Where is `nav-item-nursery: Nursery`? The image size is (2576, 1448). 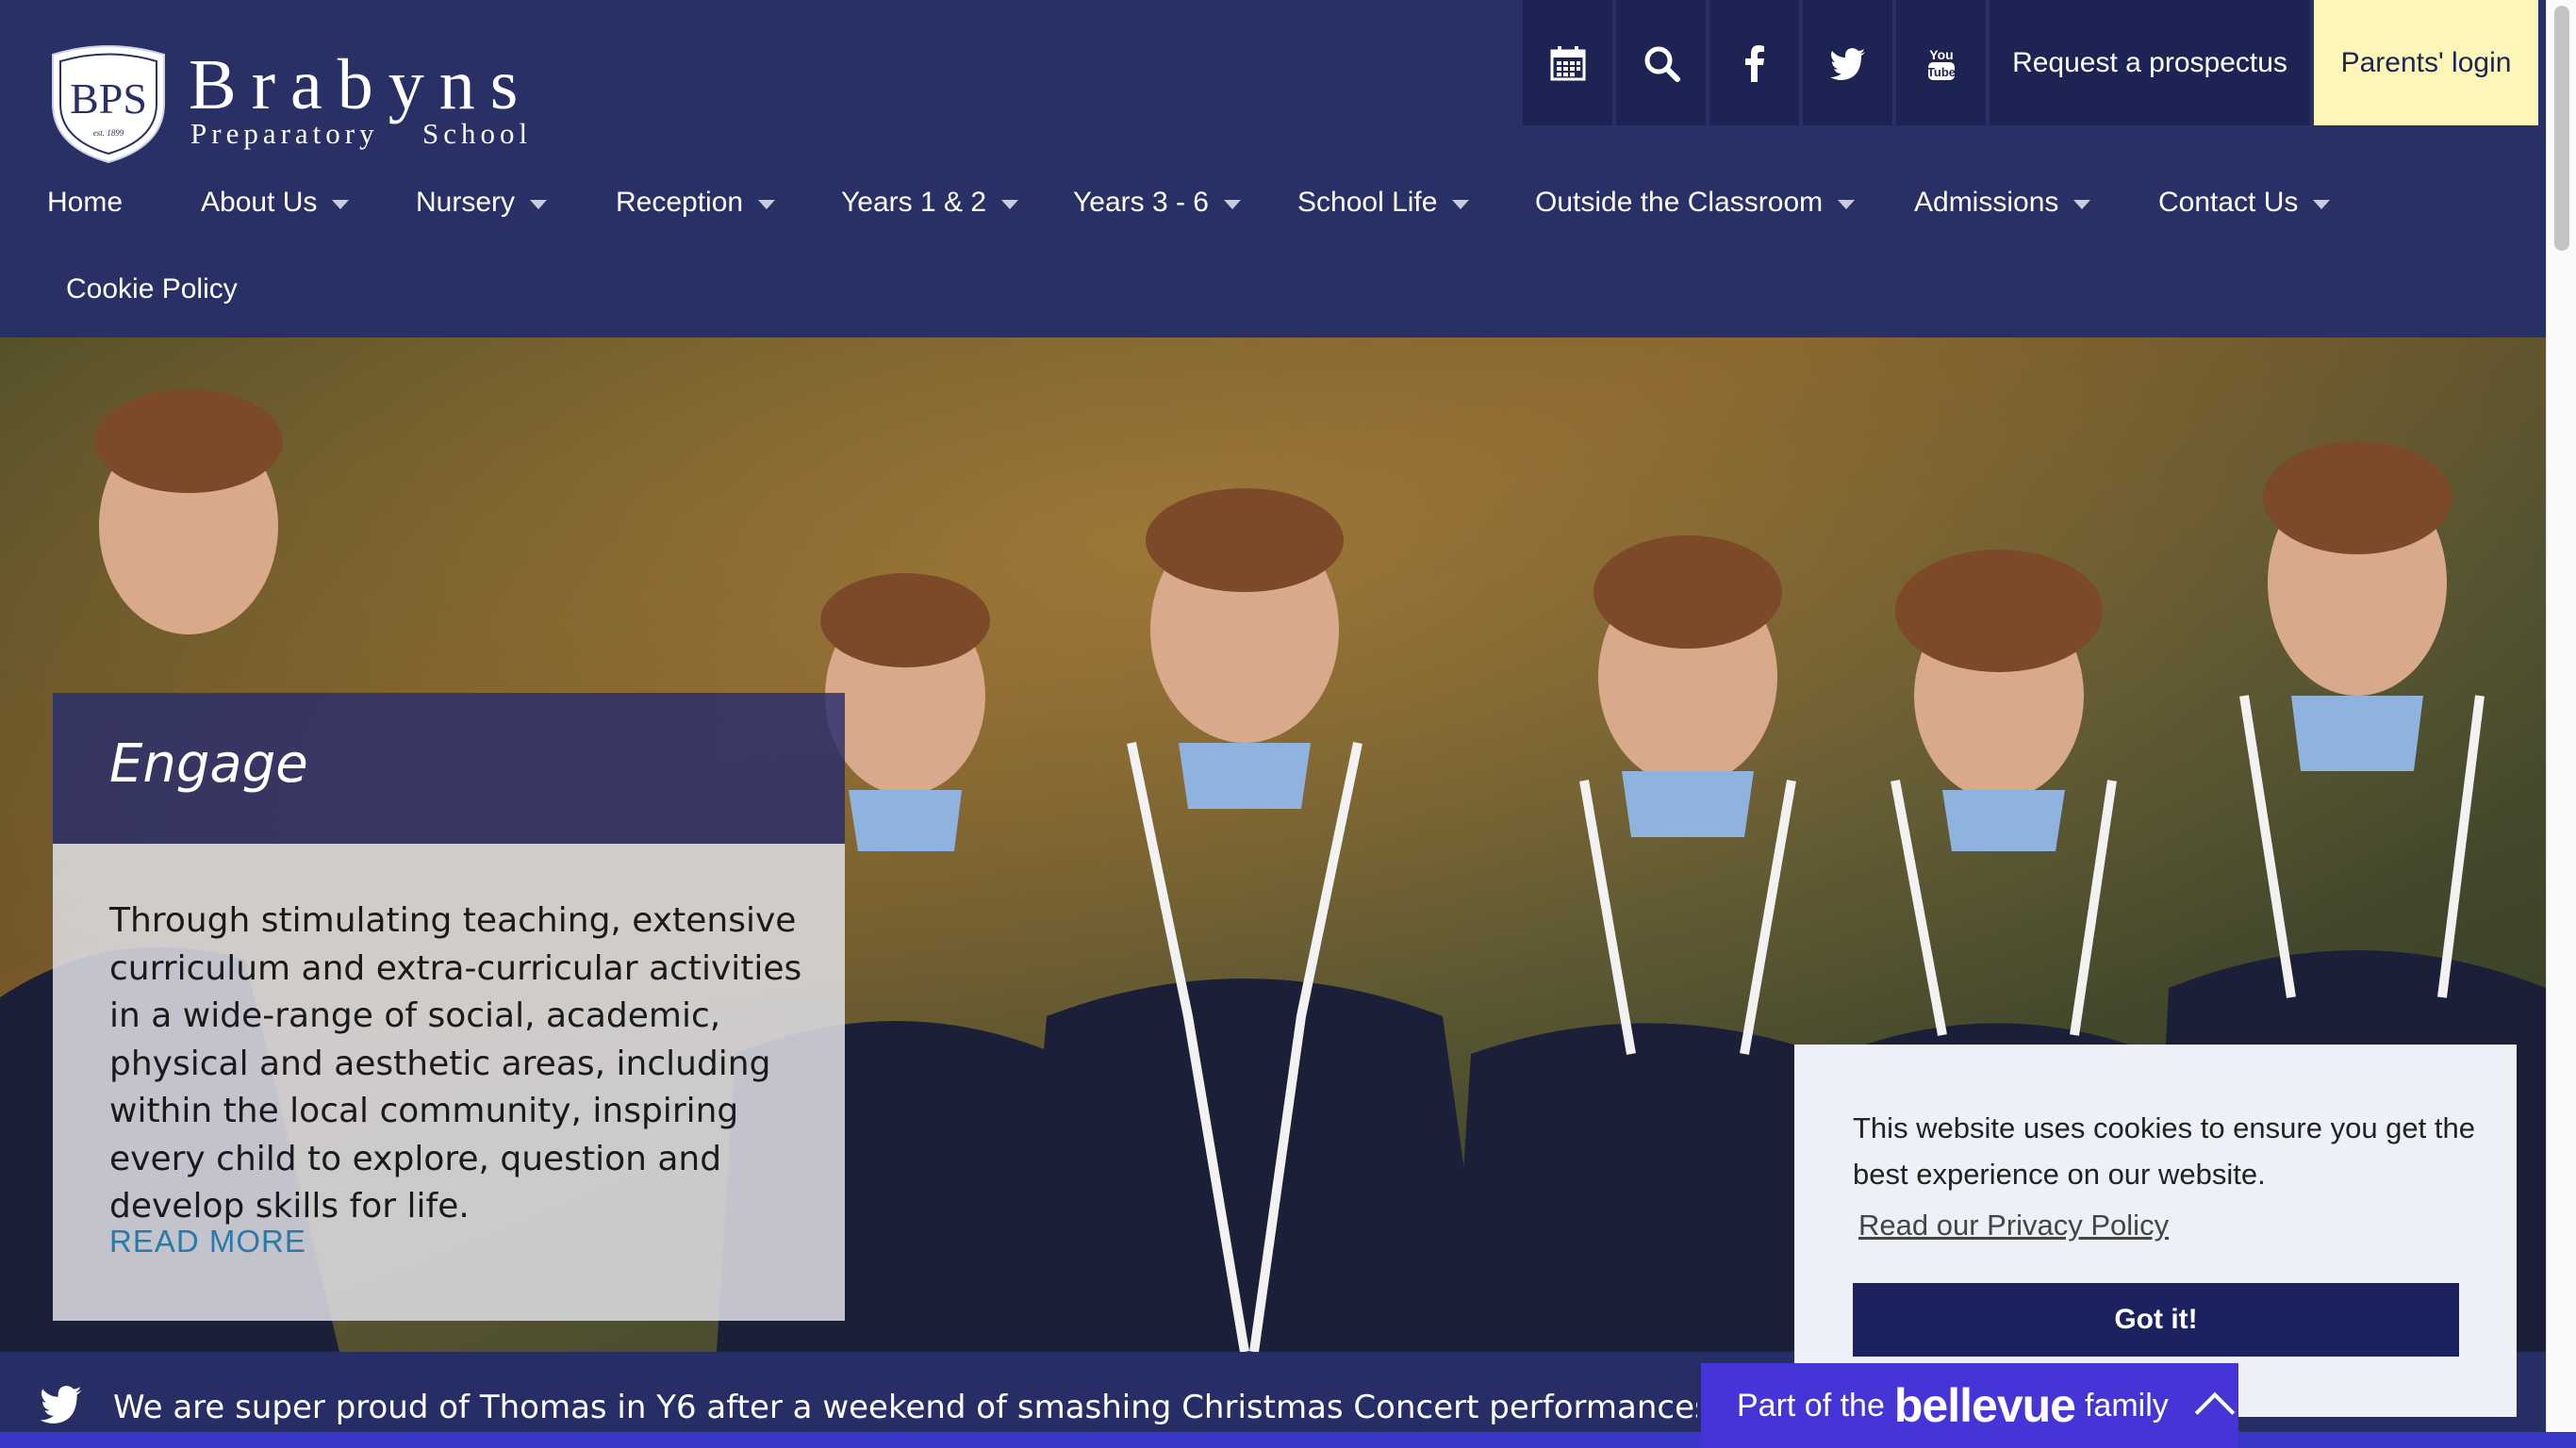 nav-item-nursery: Nursery is located at coordinates (482, 202).